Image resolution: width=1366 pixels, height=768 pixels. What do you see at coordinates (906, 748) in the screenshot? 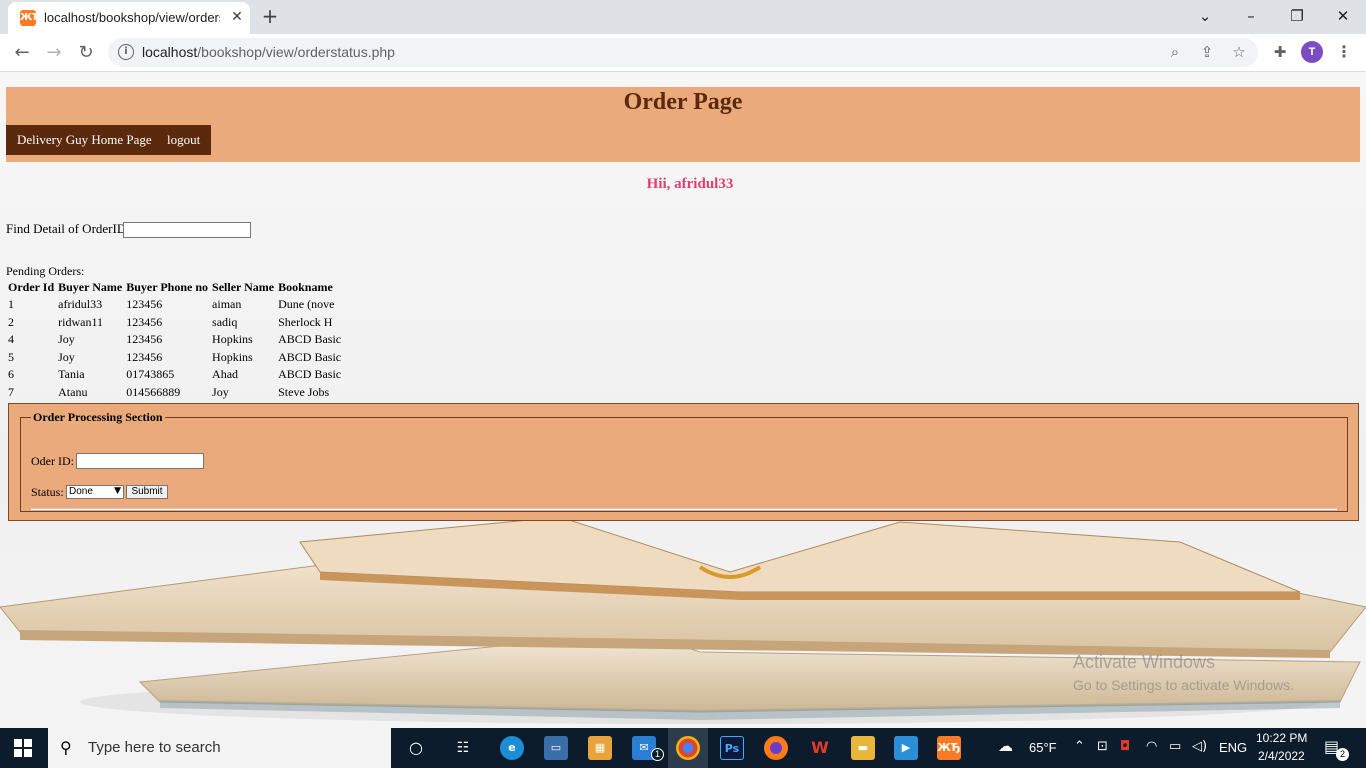
I see `video-player-icon: ▶` at bounding box center [906, 748].